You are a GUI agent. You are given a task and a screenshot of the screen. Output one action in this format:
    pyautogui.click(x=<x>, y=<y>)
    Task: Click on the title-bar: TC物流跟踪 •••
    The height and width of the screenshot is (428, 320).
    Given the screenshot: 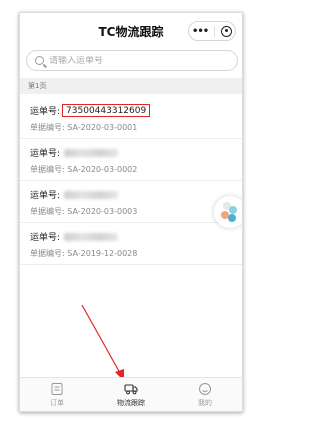 What is the action you would take?
    pyautogui.click(x=131, y=31)
    